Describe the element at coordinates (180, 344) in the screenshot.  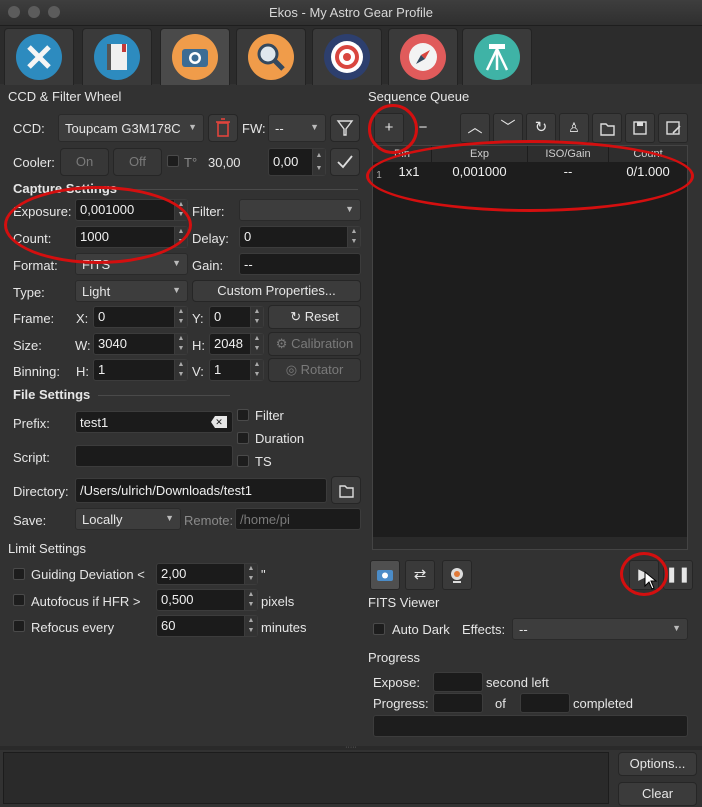
I see `spin-arrows-icon: ▲ ▼` at that location.